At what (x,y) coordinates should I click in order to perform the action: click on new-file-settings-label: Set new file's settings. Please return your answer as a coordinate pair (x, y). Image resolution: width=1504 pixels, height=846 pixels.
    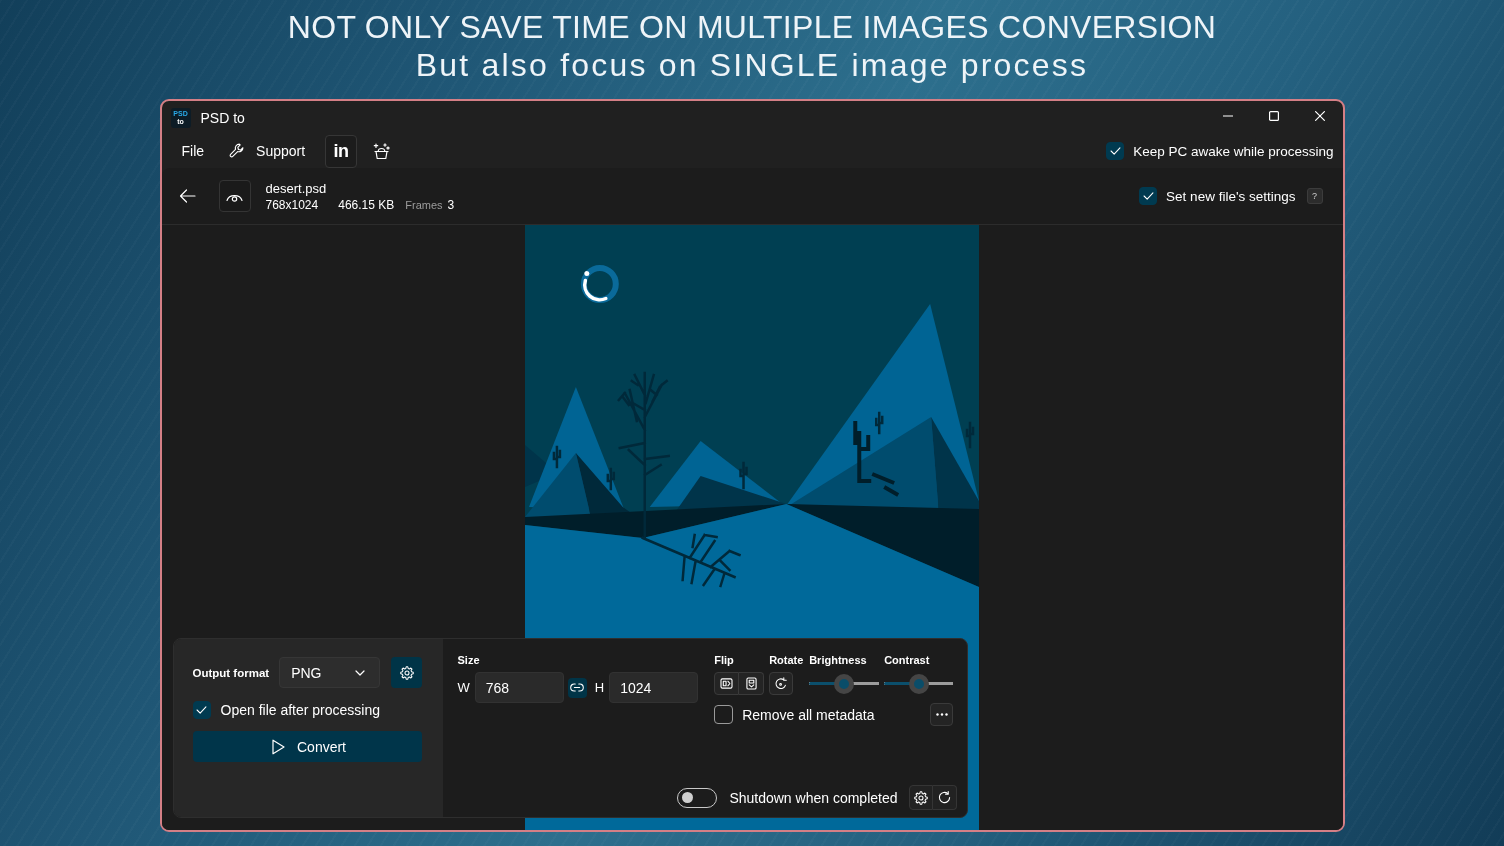
    Looking at the image, I should click on (1231, 196).